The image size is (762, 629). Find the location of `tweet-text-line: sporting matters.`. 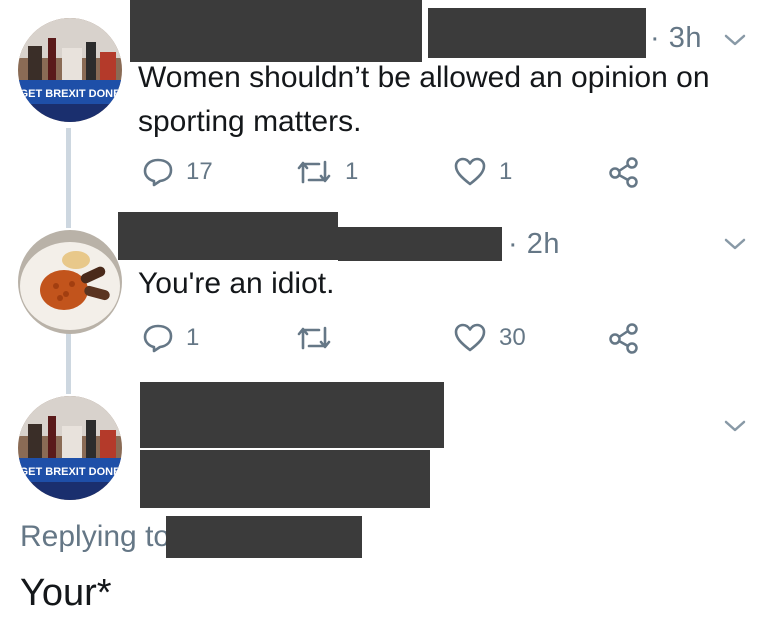

tweet-text-line: sporting matters. is located at coordinates (250, 121).